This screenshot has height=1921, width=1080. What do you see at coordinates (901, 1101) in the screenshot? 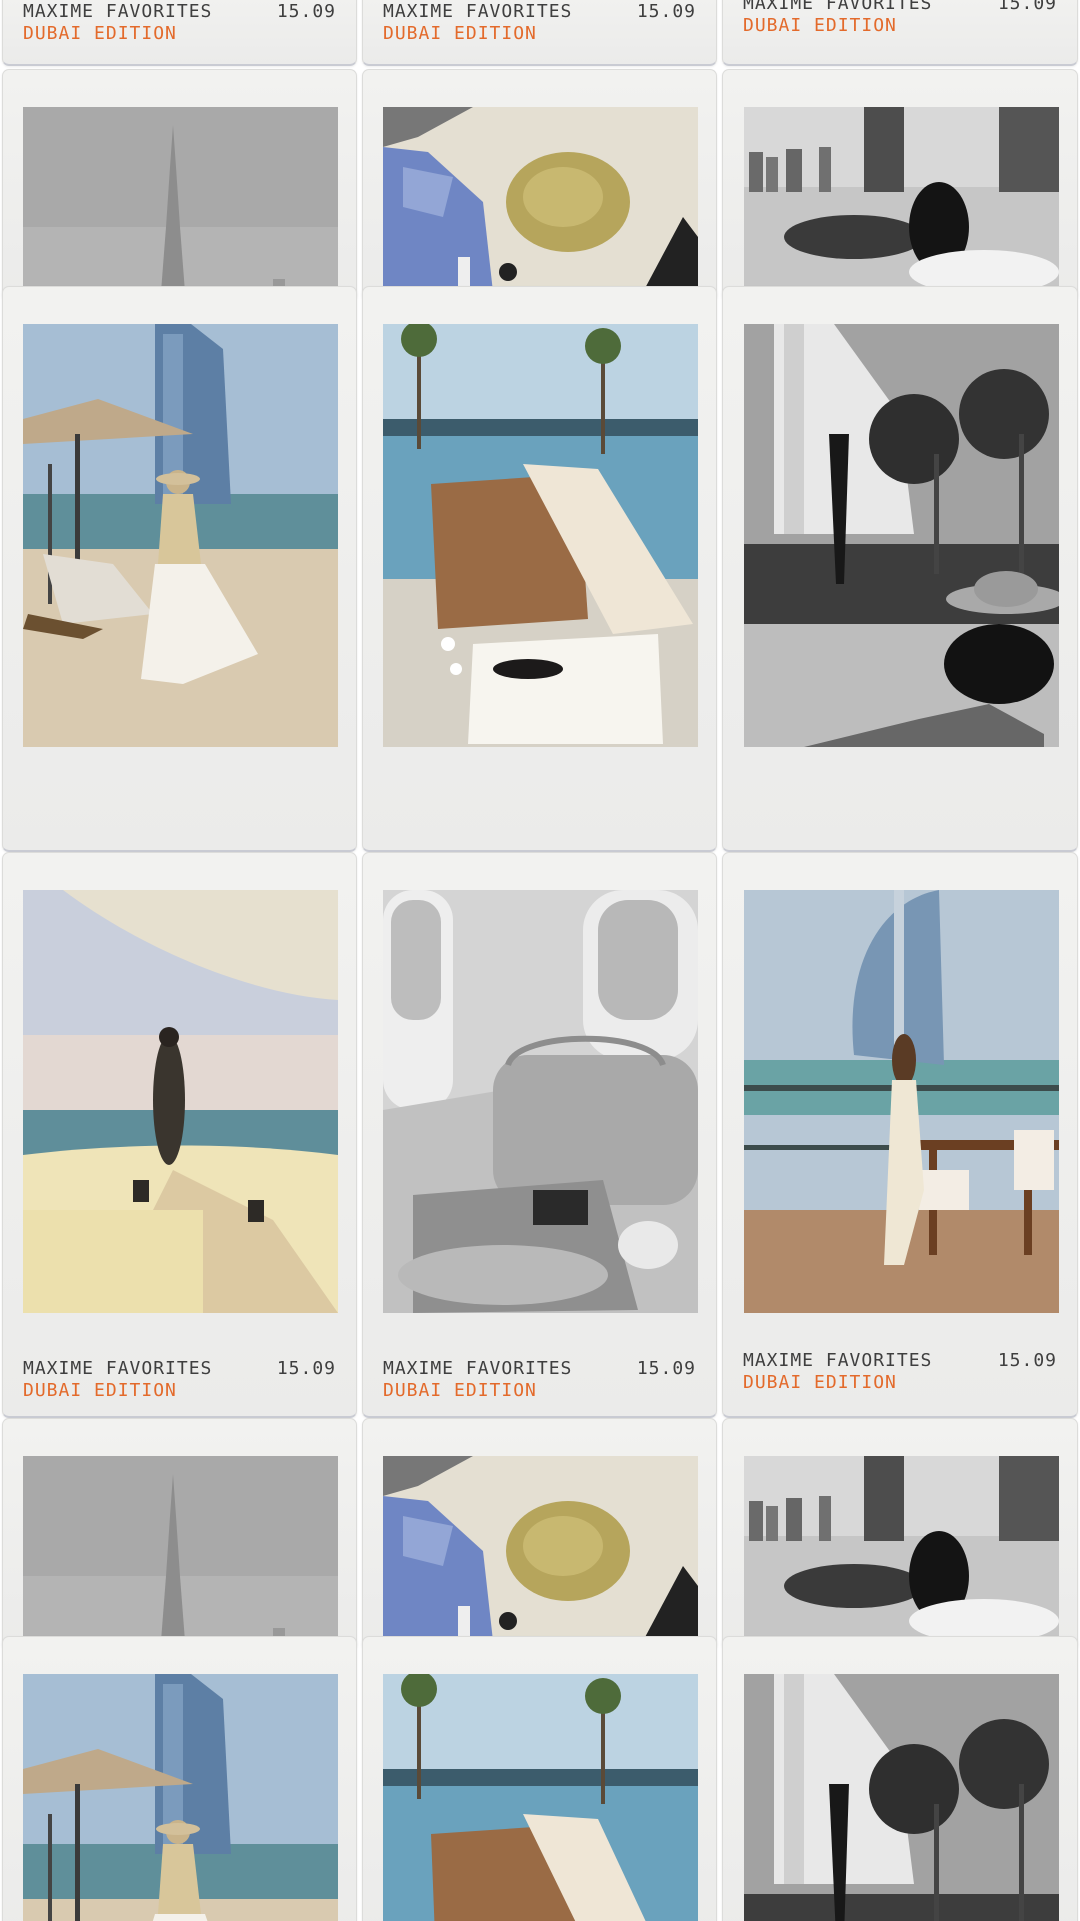
I see `burj-terrace-photo` at bounding box center [901, 1101].